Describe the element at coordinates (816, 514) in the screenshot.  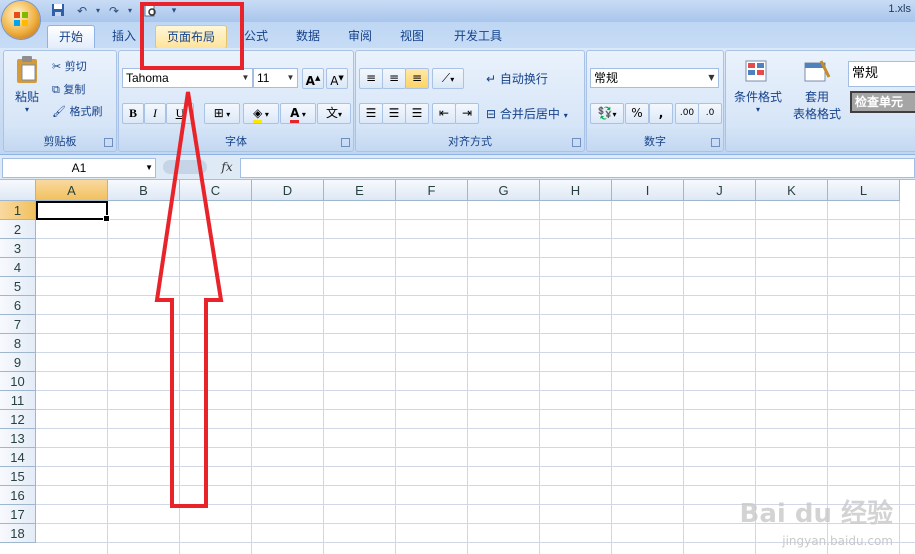
I see `watermark-logo: Bai du 经验` at that location.